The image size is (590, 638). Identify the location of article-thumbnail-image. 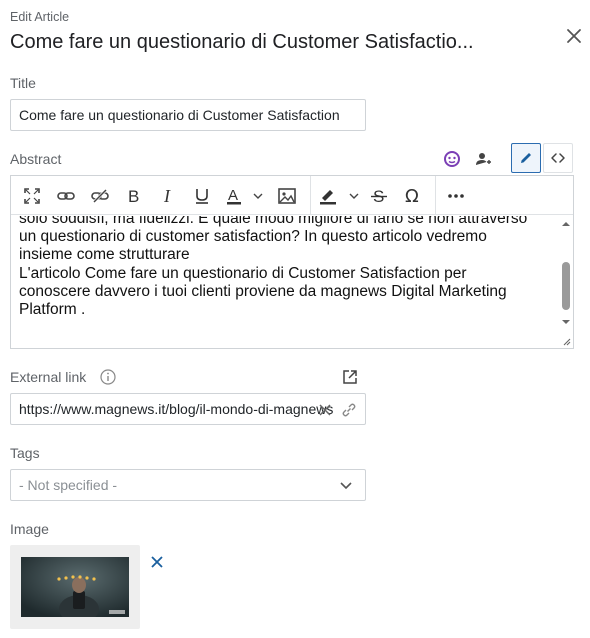
(75, 587).